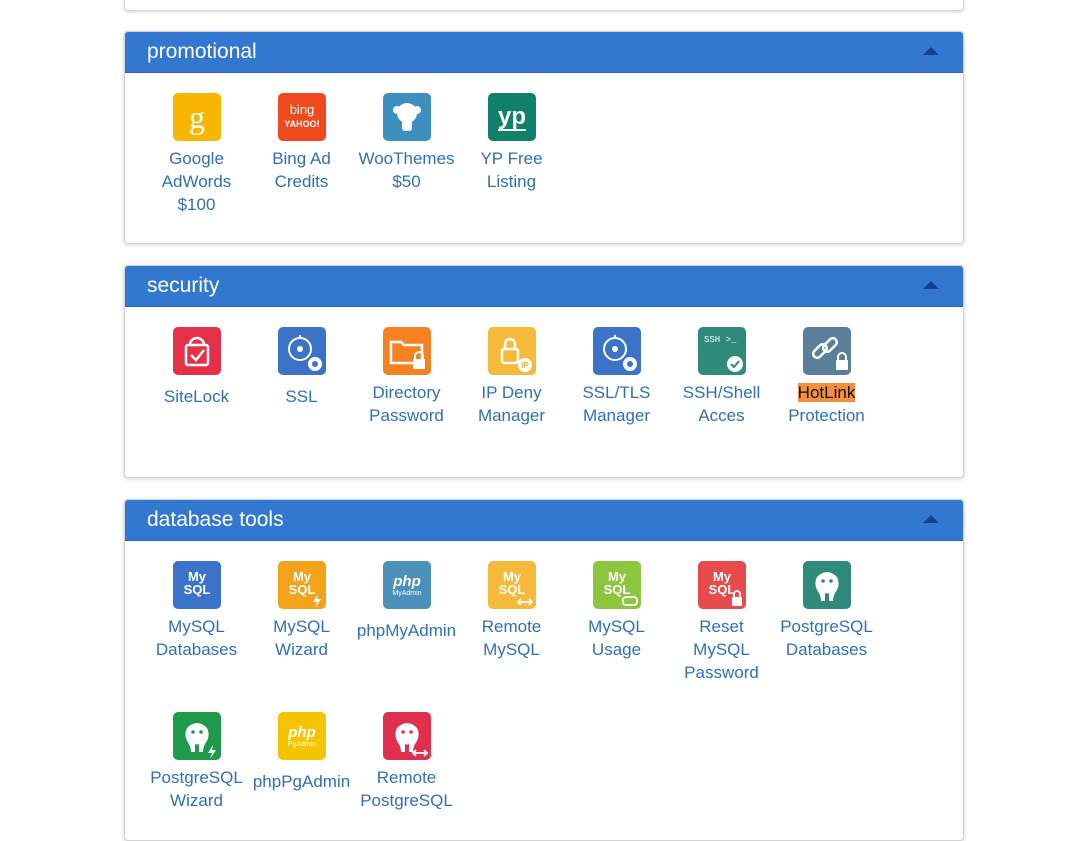 Image resolution: width=1073 pixels, height=841 pixels. What do you see at coordinates (616, 585) in the screenshot?
I see `mysql-usage-icon: My SQL` at bounding box center [616, 585].